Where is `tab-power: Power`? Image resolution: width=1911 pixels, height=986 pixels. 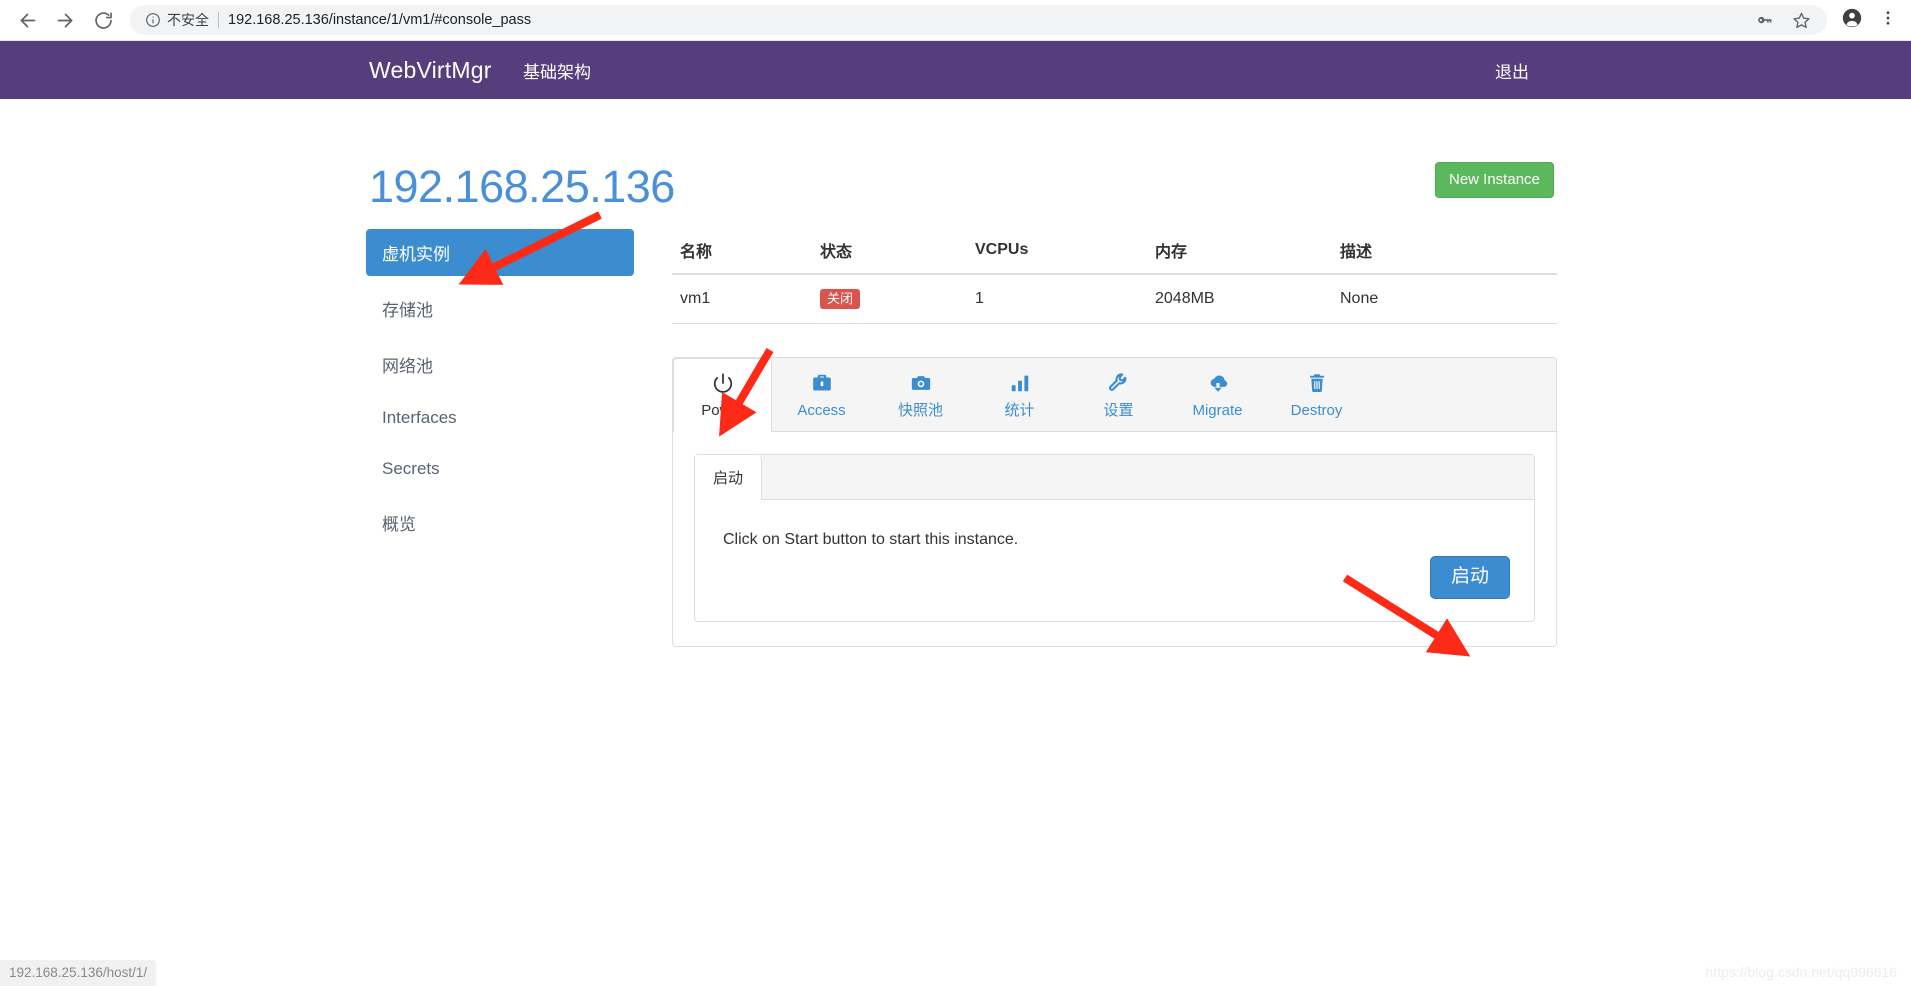
tab-power: Power is located at coordinates (722, 395).